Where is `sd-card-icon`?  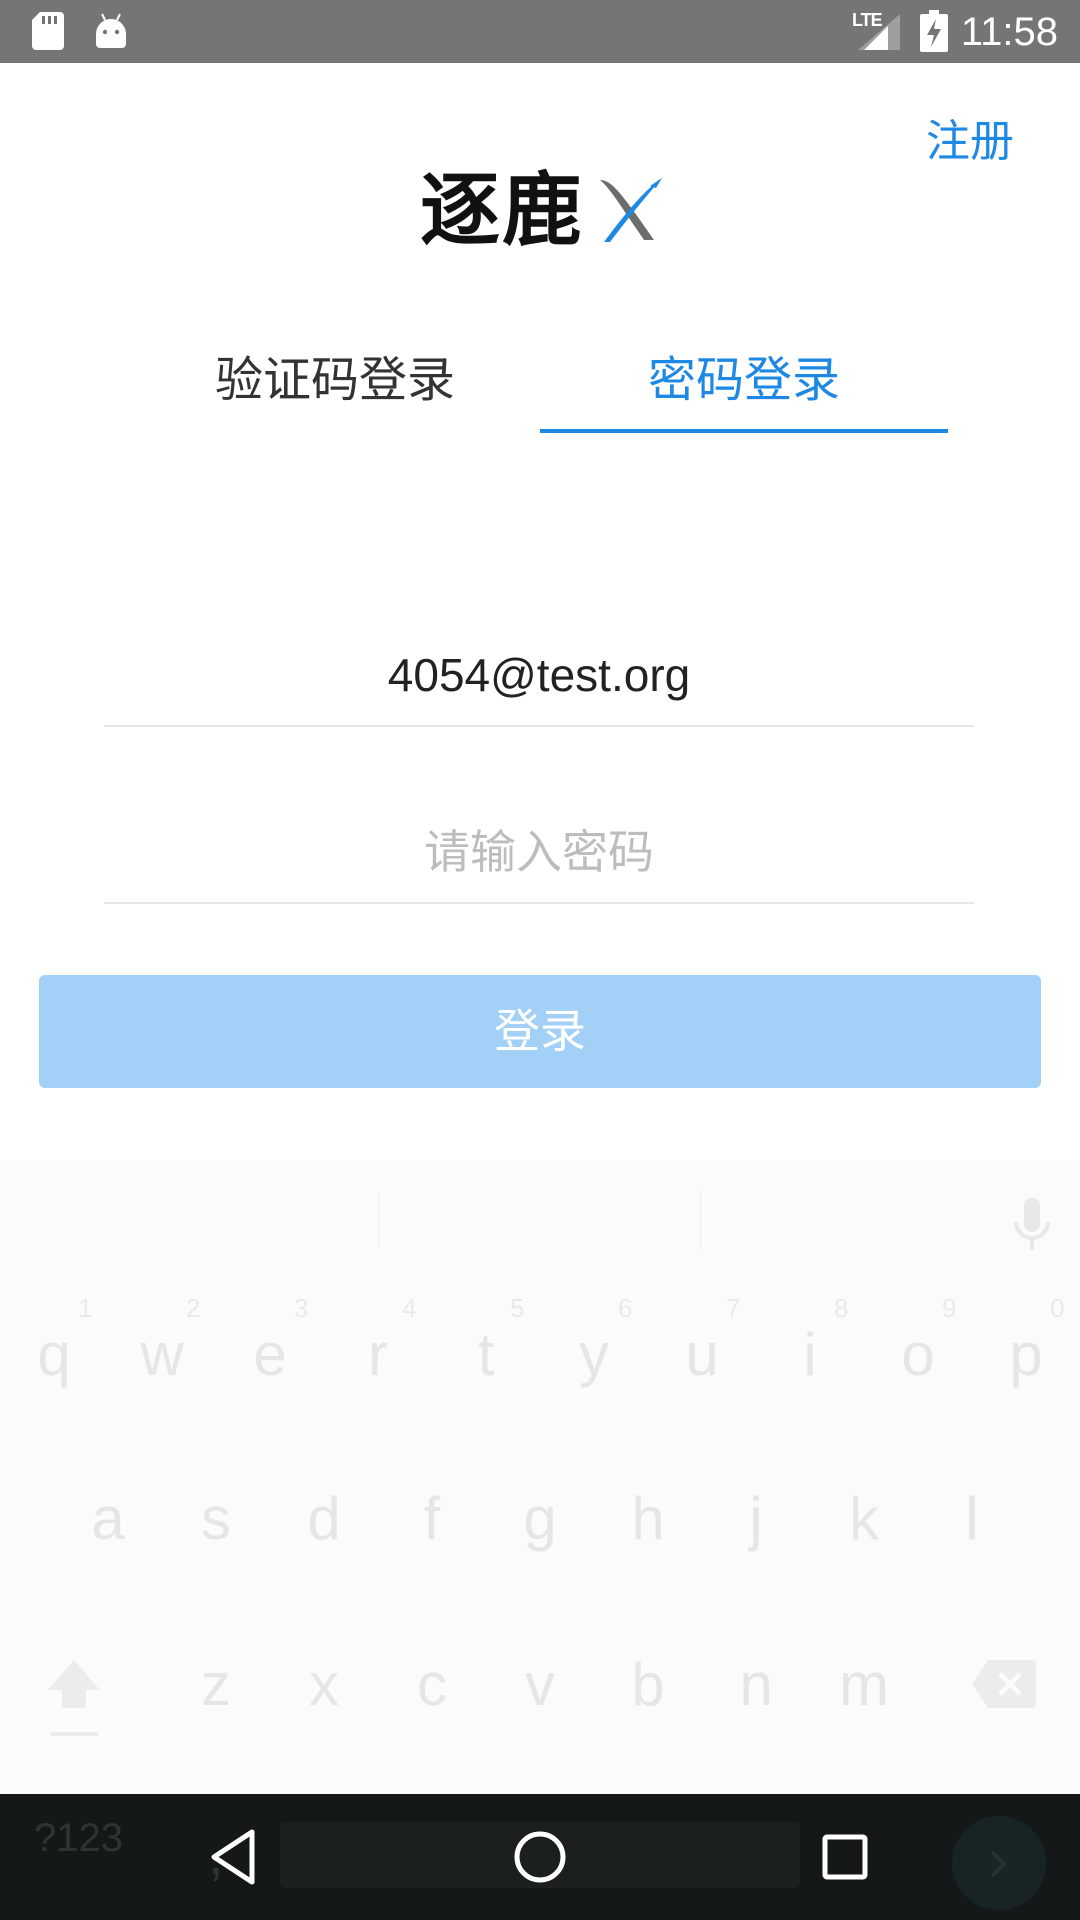 sd-card-icon is located at coordinates (48, 31).